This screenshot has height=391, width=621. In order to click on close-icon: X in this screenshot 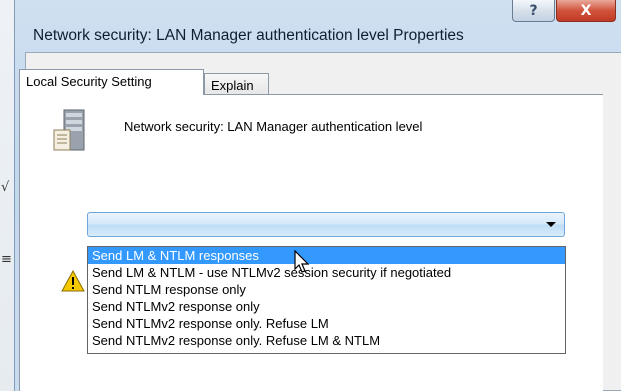, I will do `click(586, 10)`.